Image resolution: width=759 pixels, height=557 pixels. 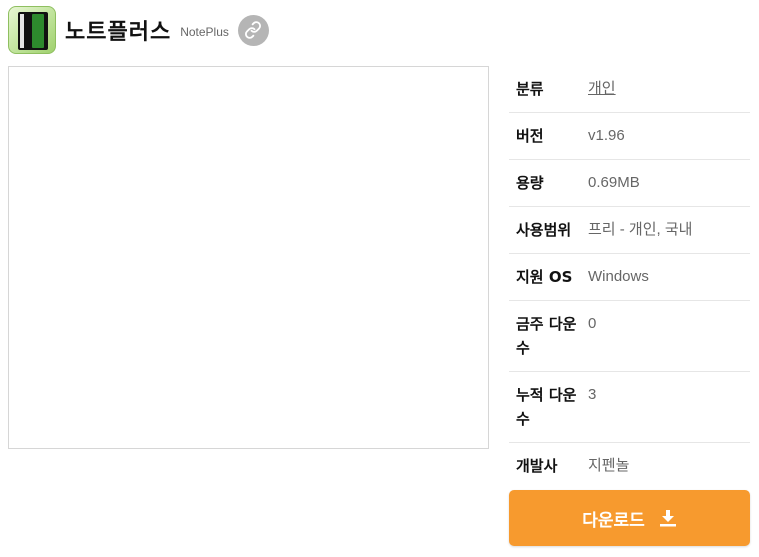 What do you see at coordinates (629, 336) in the screenshot?
I see `info-row-weekly-downloads: 금주 다운수 0` at bounding box center [629, 336].